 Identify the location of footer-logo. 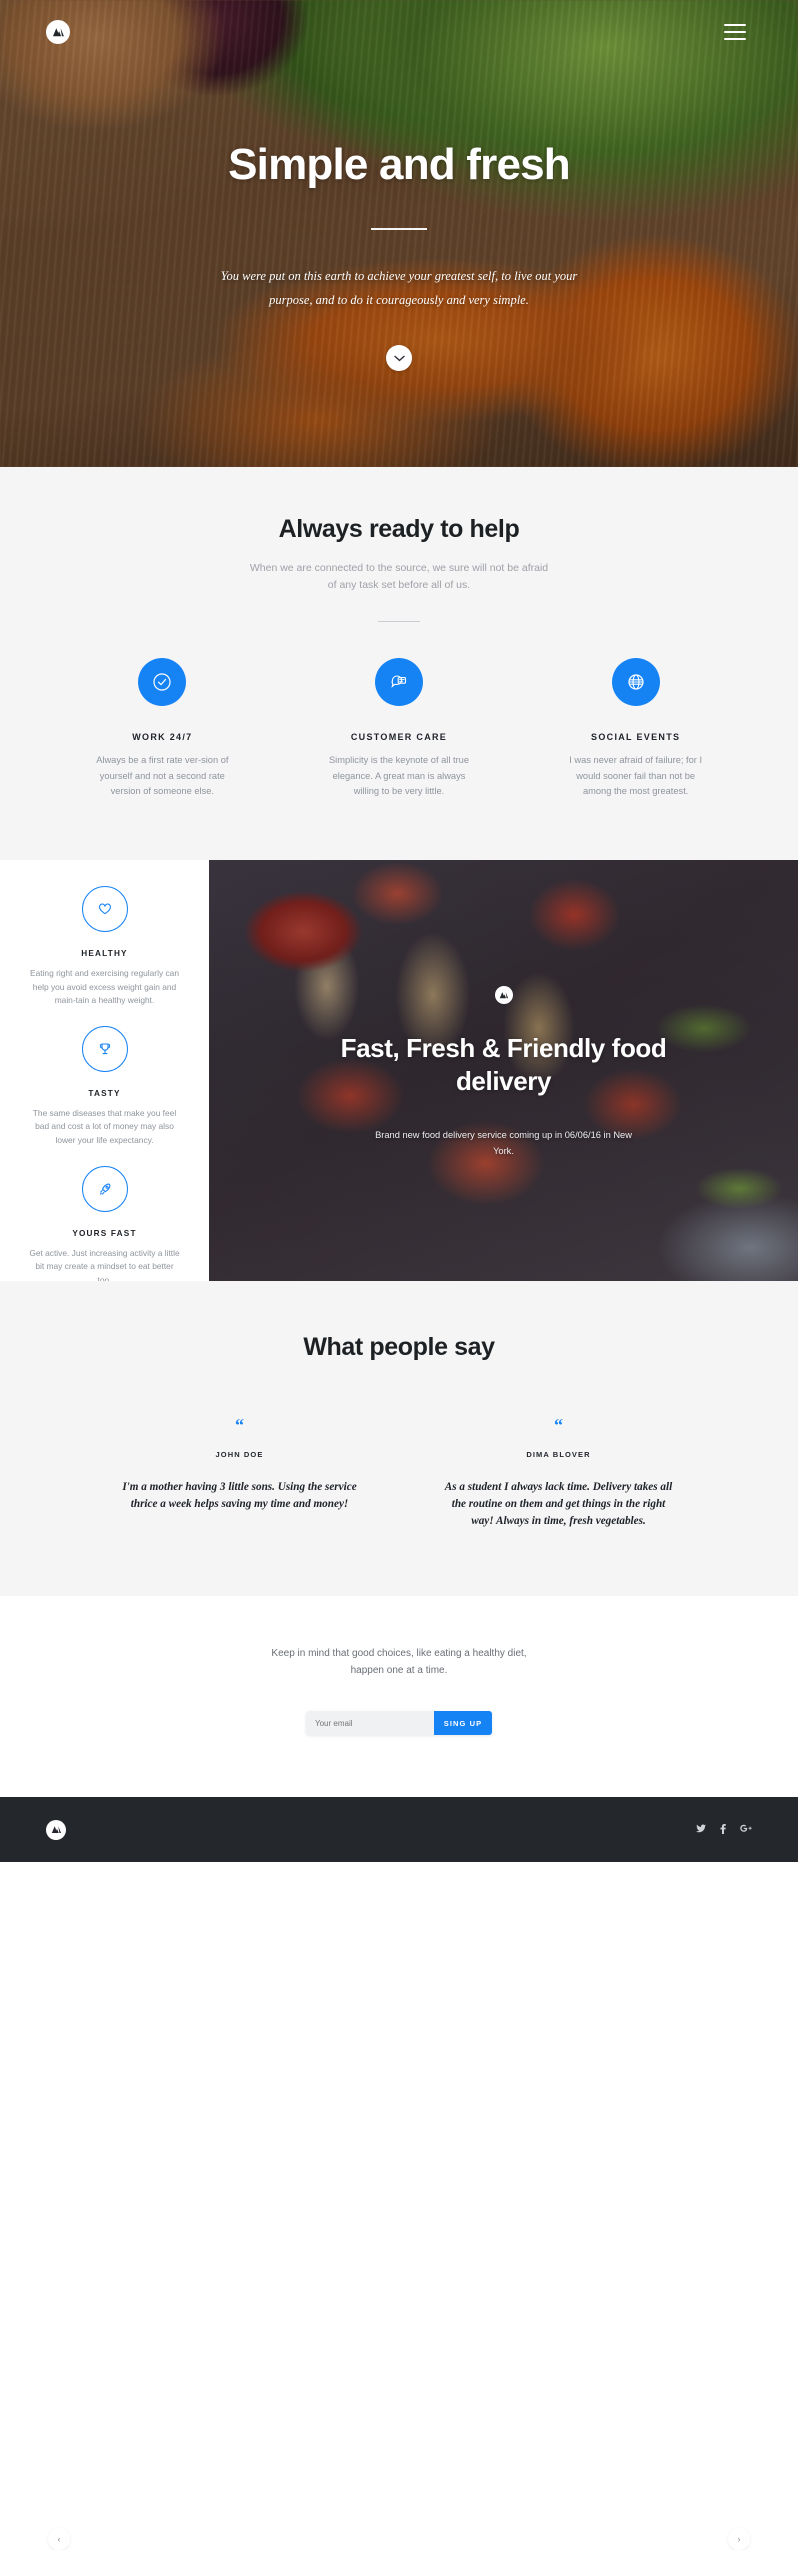
(56, 1829).